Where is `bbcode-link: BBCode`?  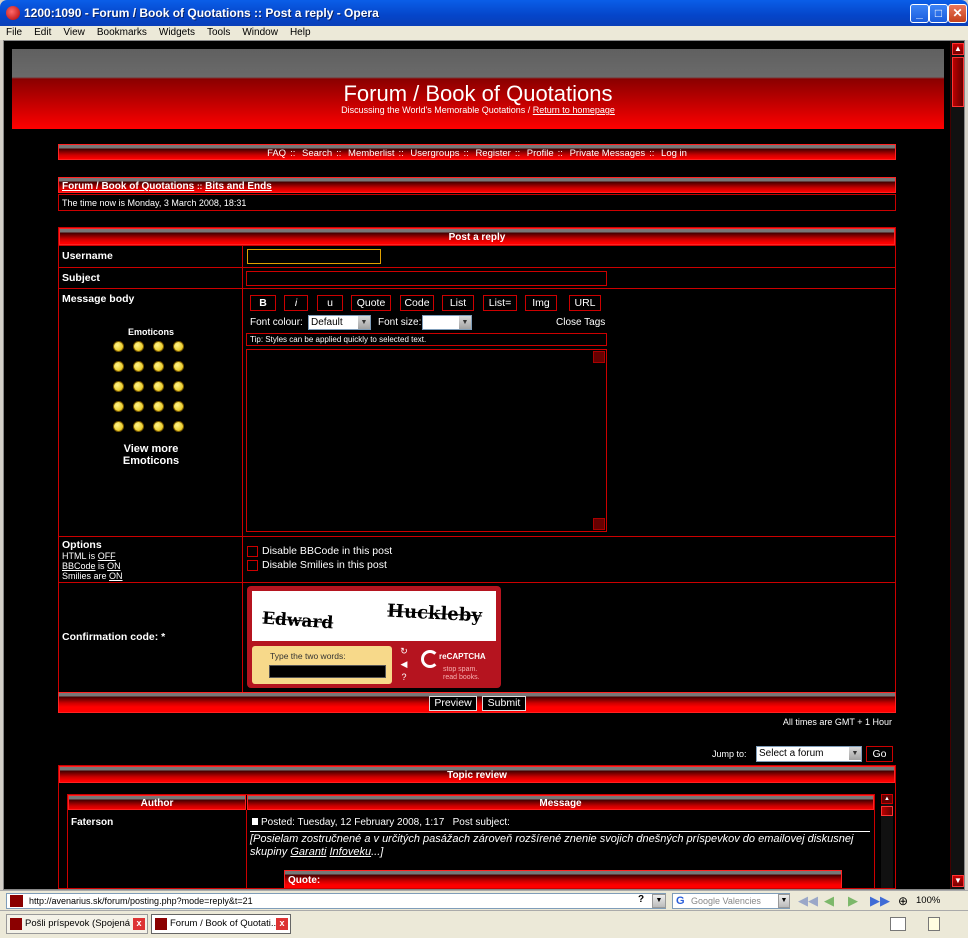
bbcode-link: BBCode is located at coordinates (79, 566).